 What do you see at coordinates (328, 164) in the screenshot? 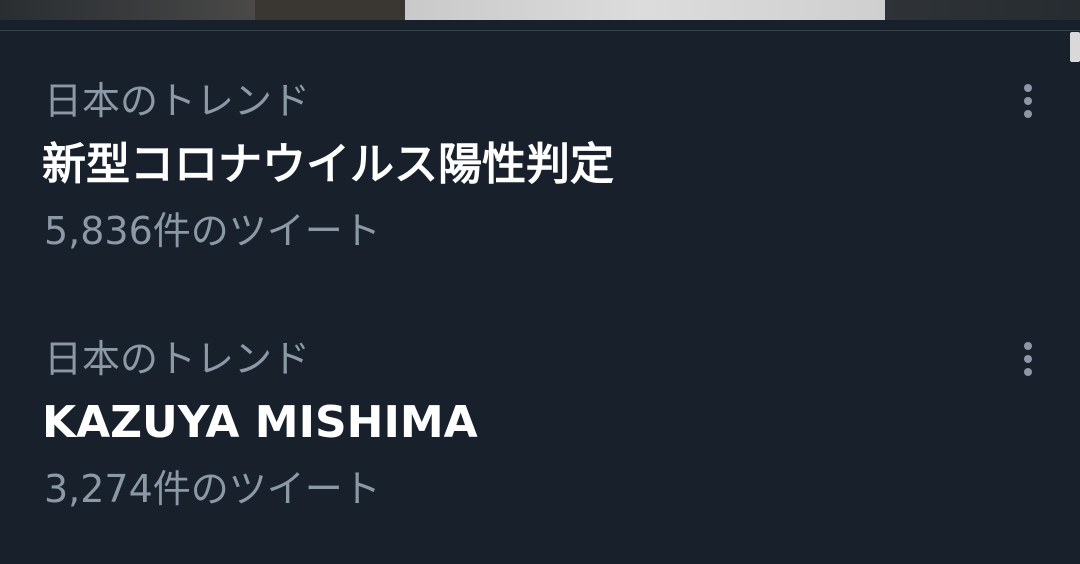
I see `trend-title: 新型コロナウイルス陽性判定` at bounding box center [328, 164].